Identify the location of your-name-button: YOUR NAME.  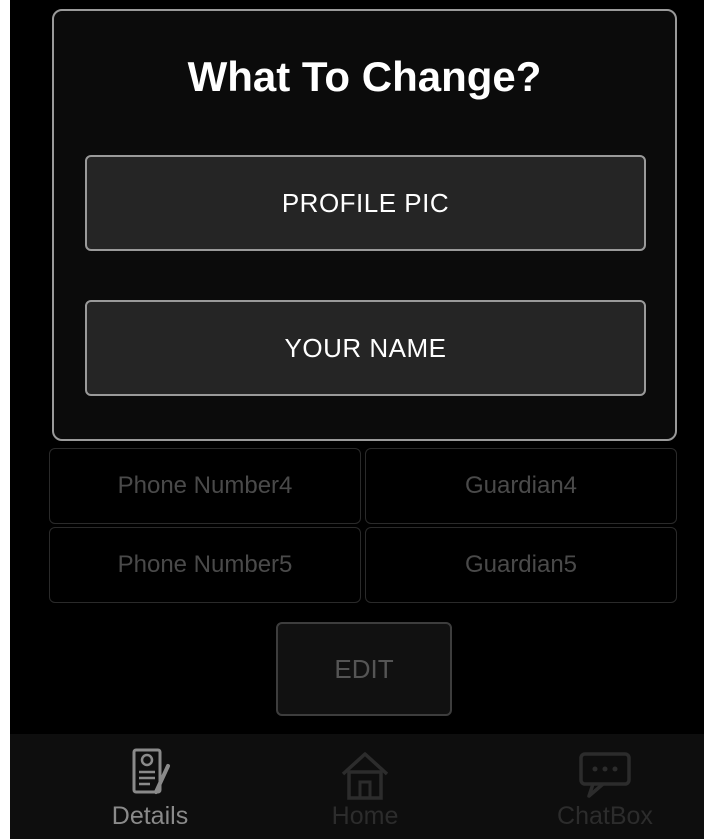
(365, 348).